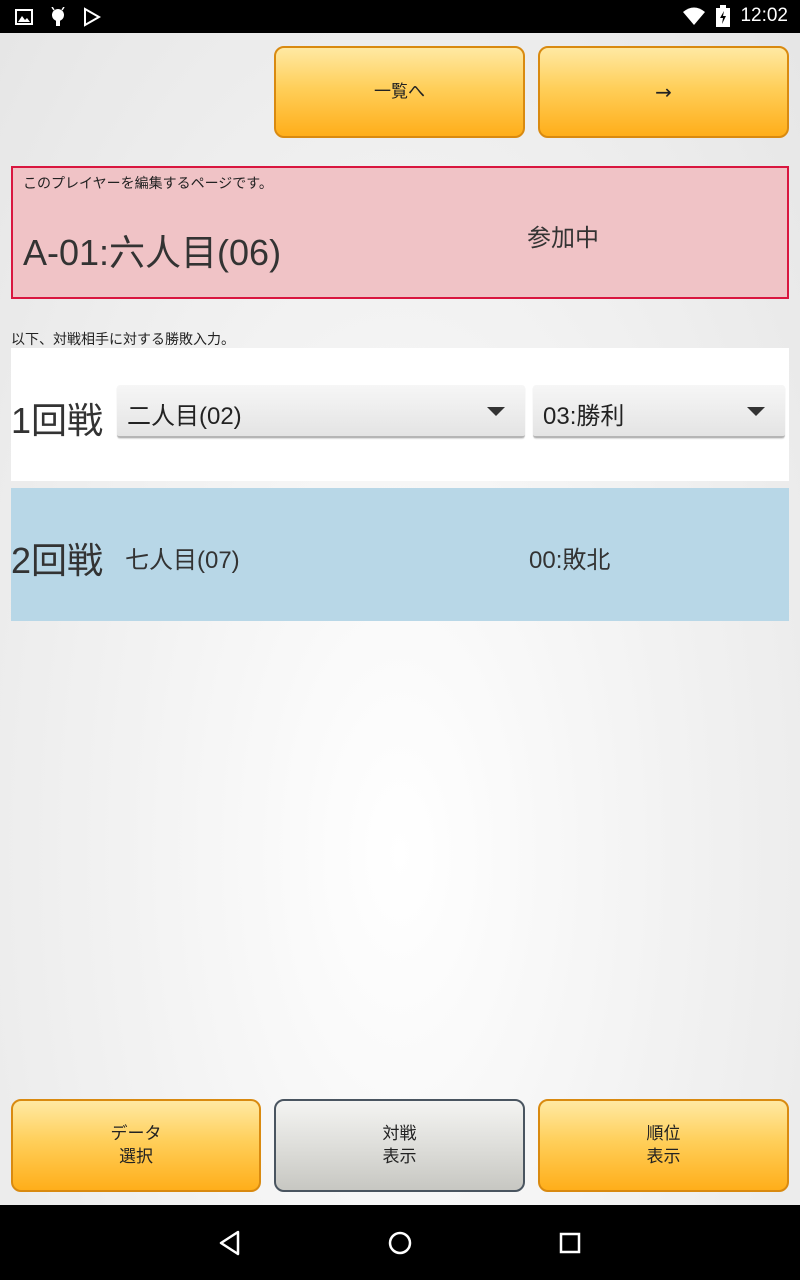  Describe the element at coordinates (584, 416) in the screenshot. I see `result-value: 03:勝利` at that location.